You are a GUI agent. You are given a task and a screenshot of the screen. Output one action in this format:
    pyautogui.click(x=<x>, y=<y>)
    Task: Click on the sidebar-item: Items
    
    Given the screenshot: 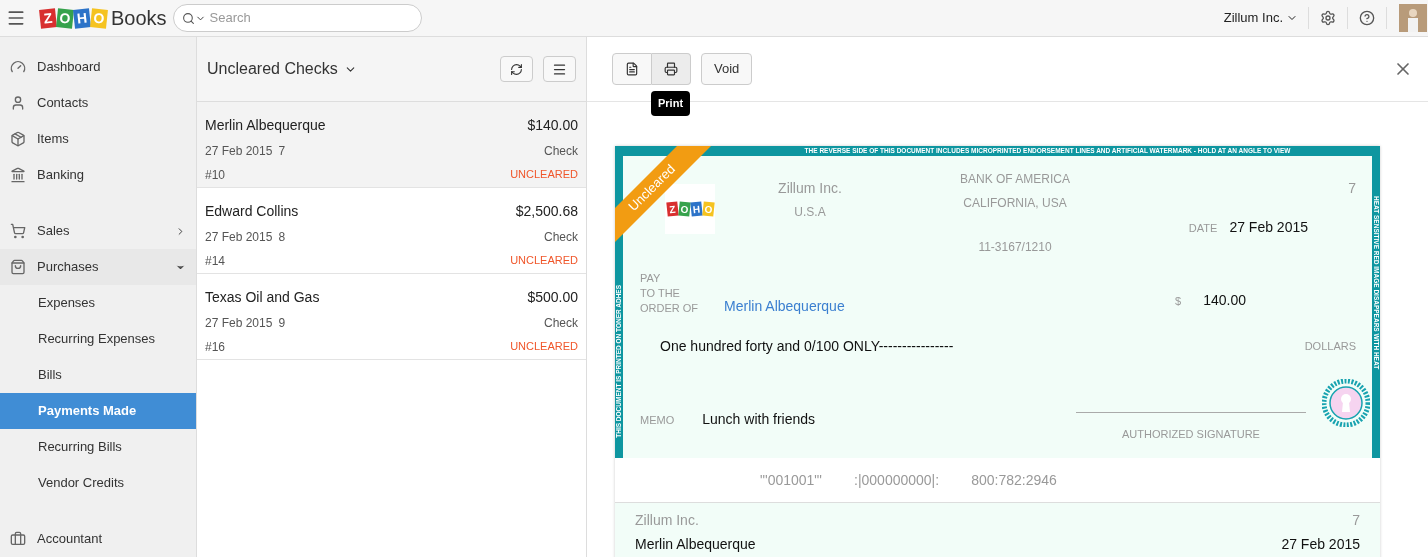 What is the action you would take?
    pyautogui.click(x=98, y=139)
    